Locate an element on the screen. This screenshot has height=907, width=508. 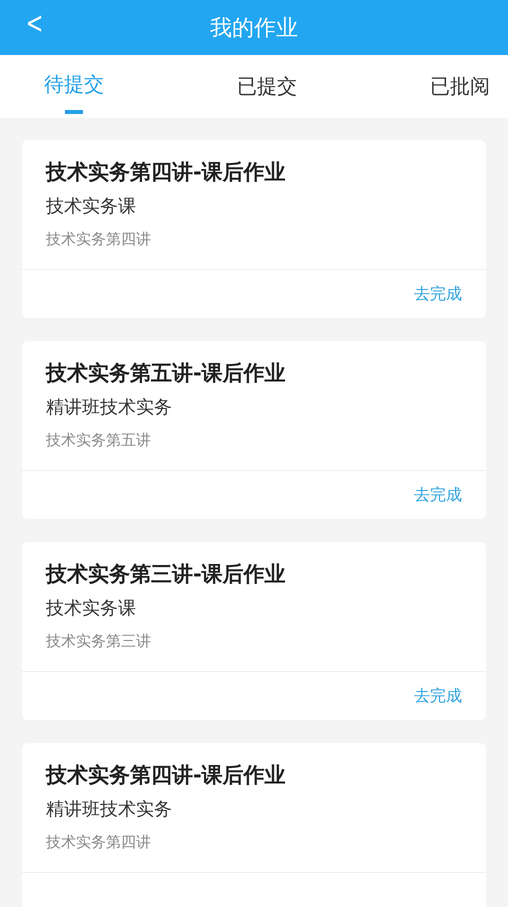
page-title: 我的作业 is located at coordinates (254, 28).